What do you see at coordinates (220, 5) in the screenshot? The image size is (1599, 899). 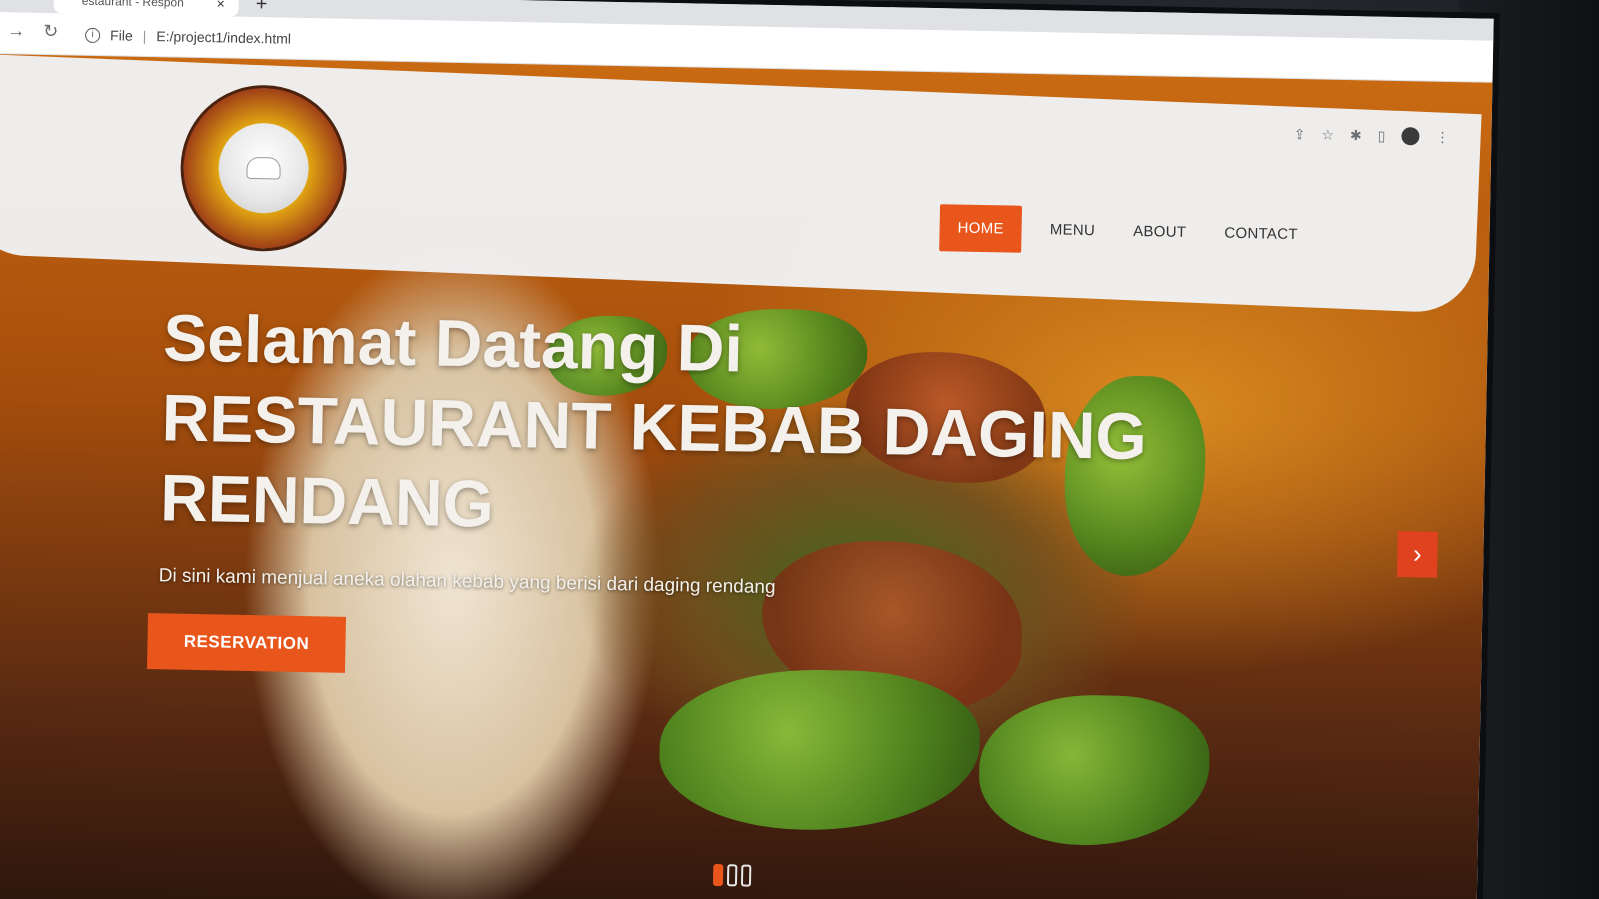 I see `close-tab-icon: ×` at bounding box center [220, 5].